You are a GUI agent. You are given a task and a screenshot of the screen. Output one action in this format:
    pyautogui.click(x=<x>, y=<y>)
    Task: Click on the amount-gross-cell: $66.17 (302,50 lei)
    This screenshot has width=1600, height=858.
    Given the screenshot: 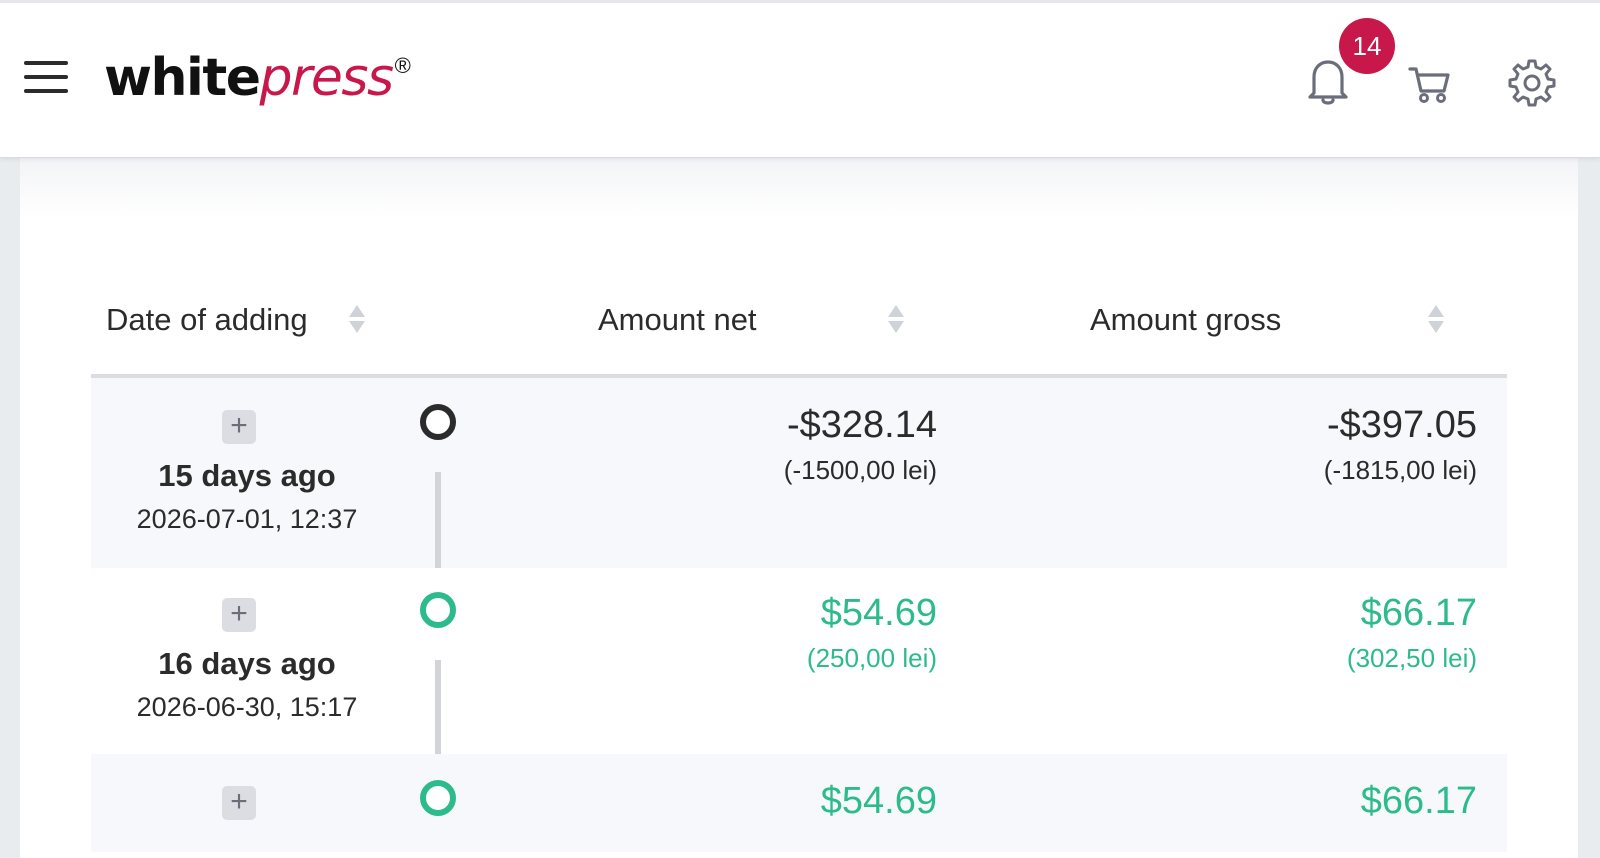 What is the action you would take?
    pyautogui.click(x=1412, y=633)
    